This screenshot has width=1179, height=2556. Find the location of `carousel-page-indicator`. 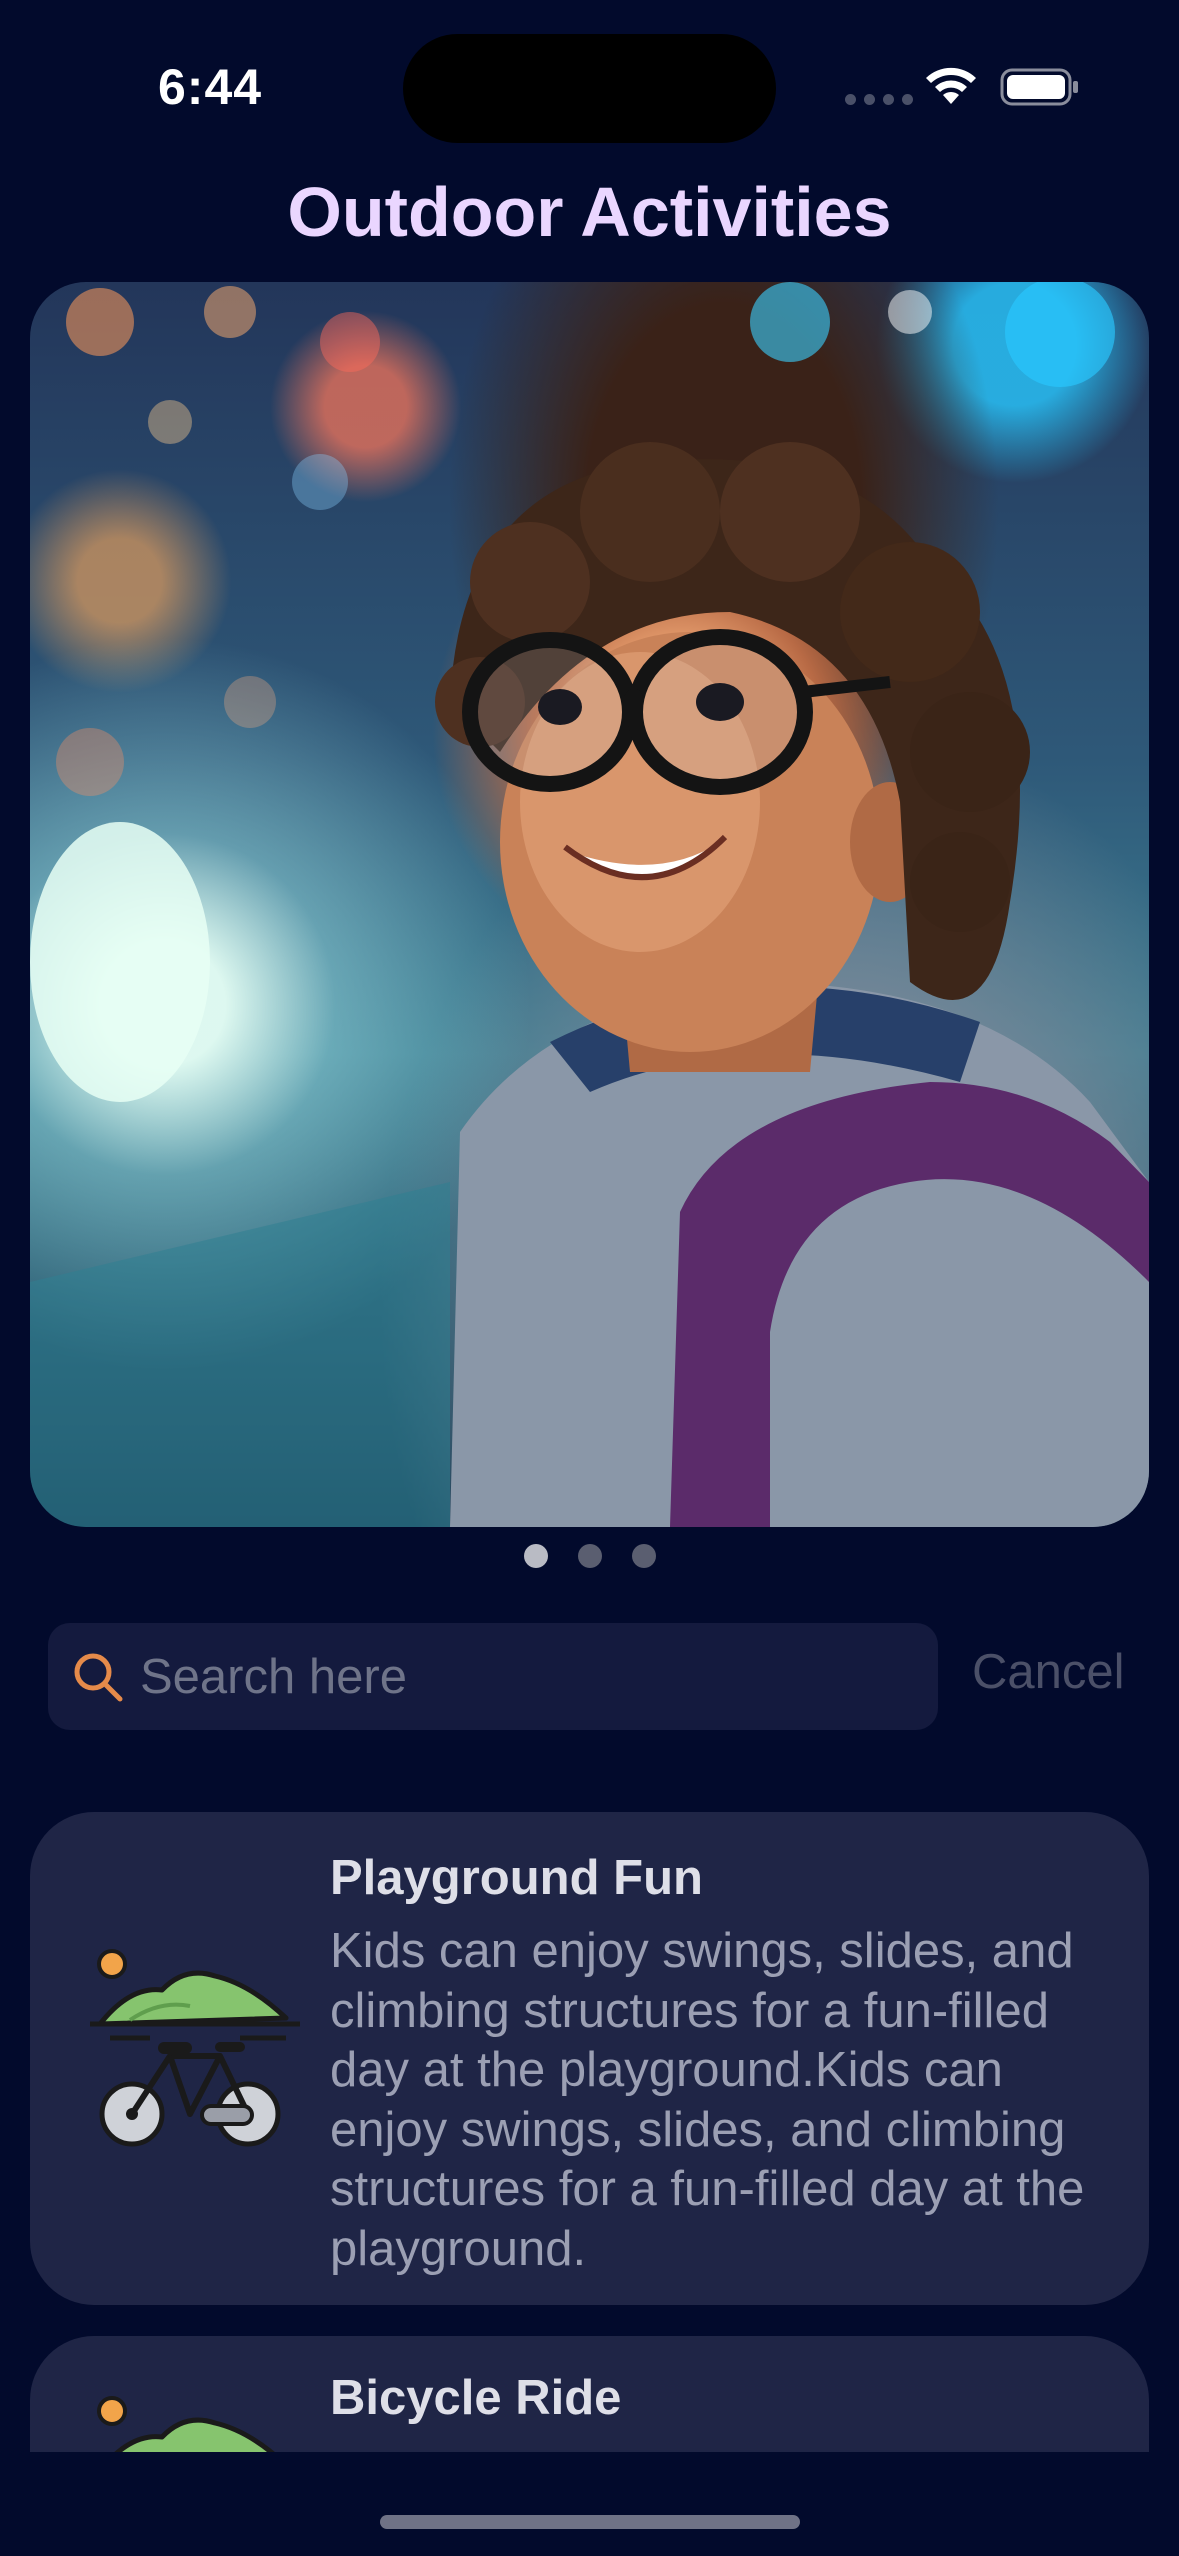

carousel-page-indicator is located at coordinates (590, 1556).